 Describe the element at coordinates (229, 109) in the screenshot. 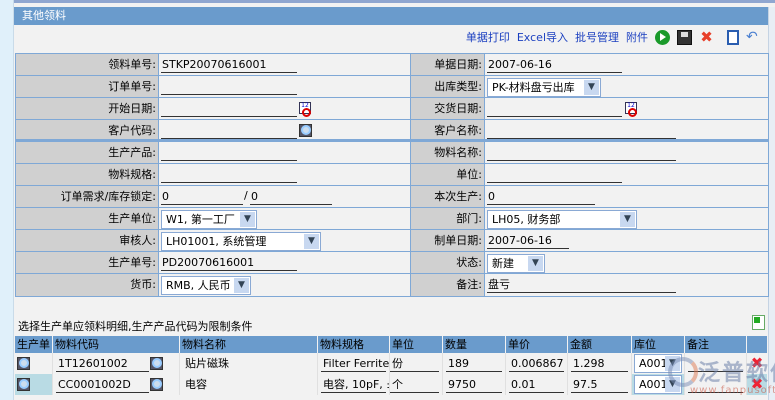

I see `start-date-field` at that location.